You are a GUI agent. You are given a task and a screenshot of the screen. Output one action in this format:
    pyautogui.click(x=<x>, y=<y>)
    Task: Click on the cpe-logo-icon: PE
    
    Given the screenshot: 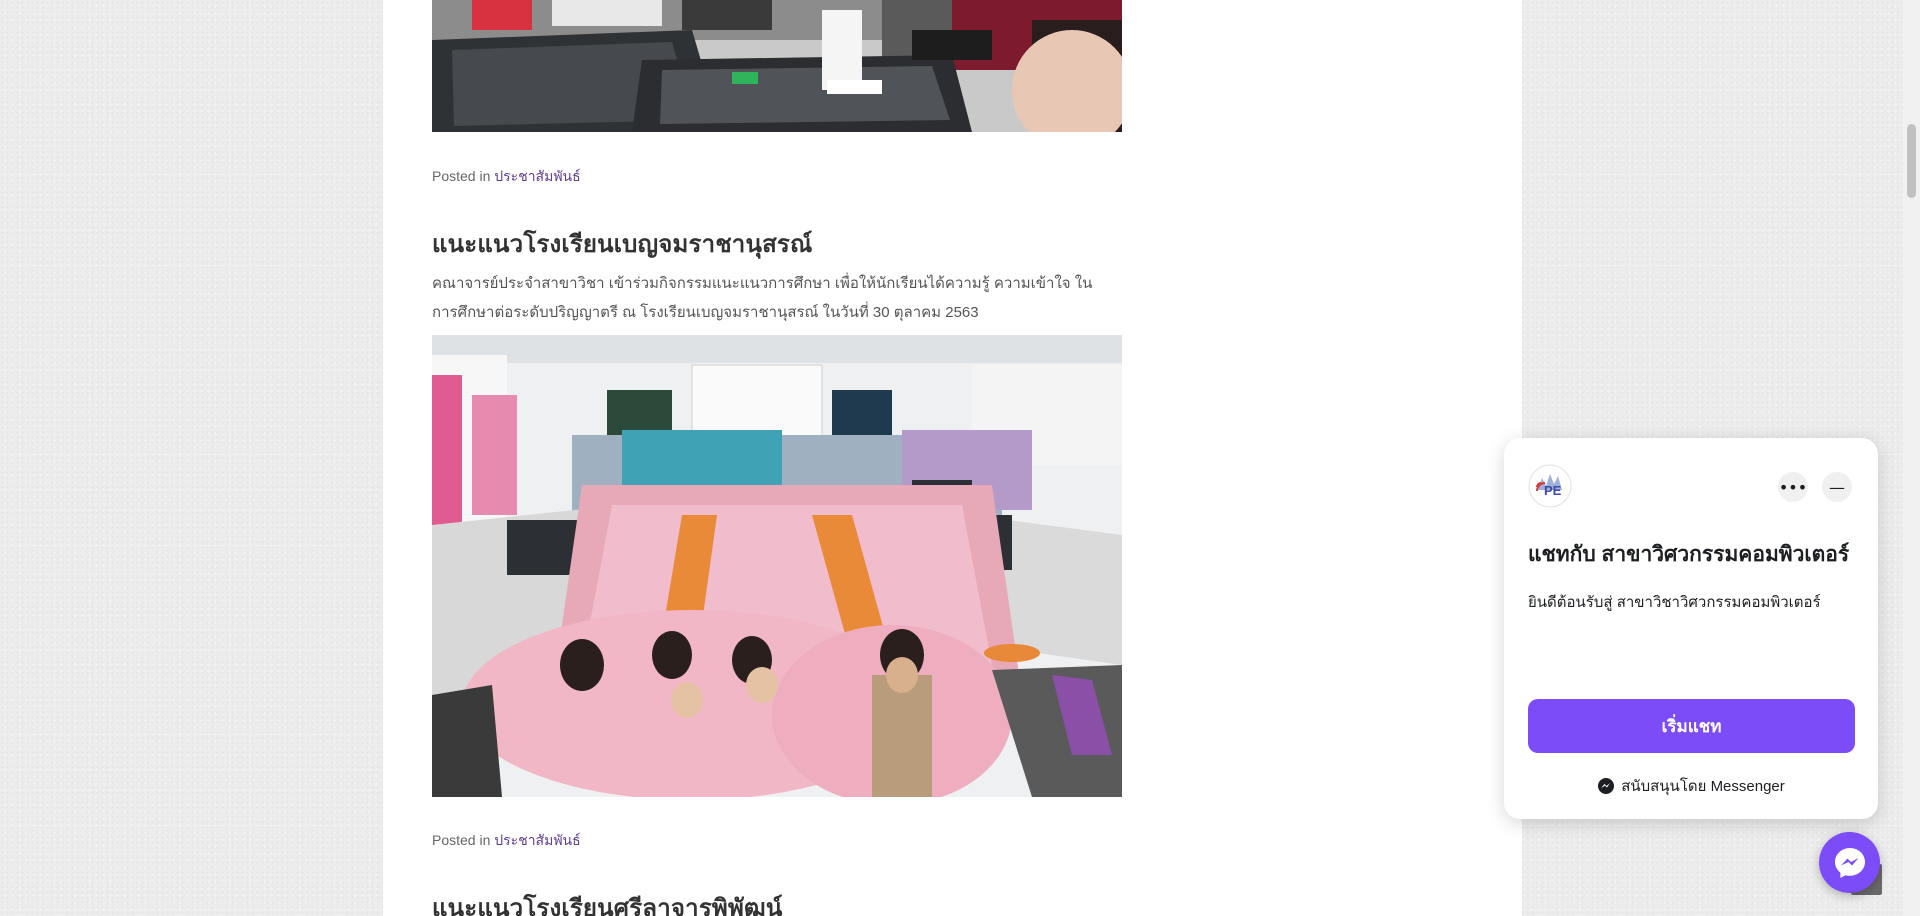 What is the action you would take?
    pyautogui.click(x=1550, y=486)
    